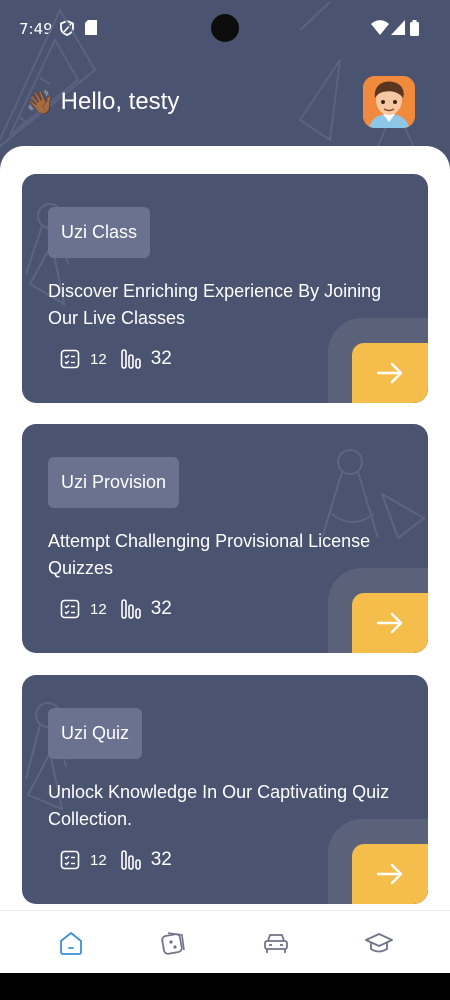  I want to click on nav-learning, so click(379, 943).